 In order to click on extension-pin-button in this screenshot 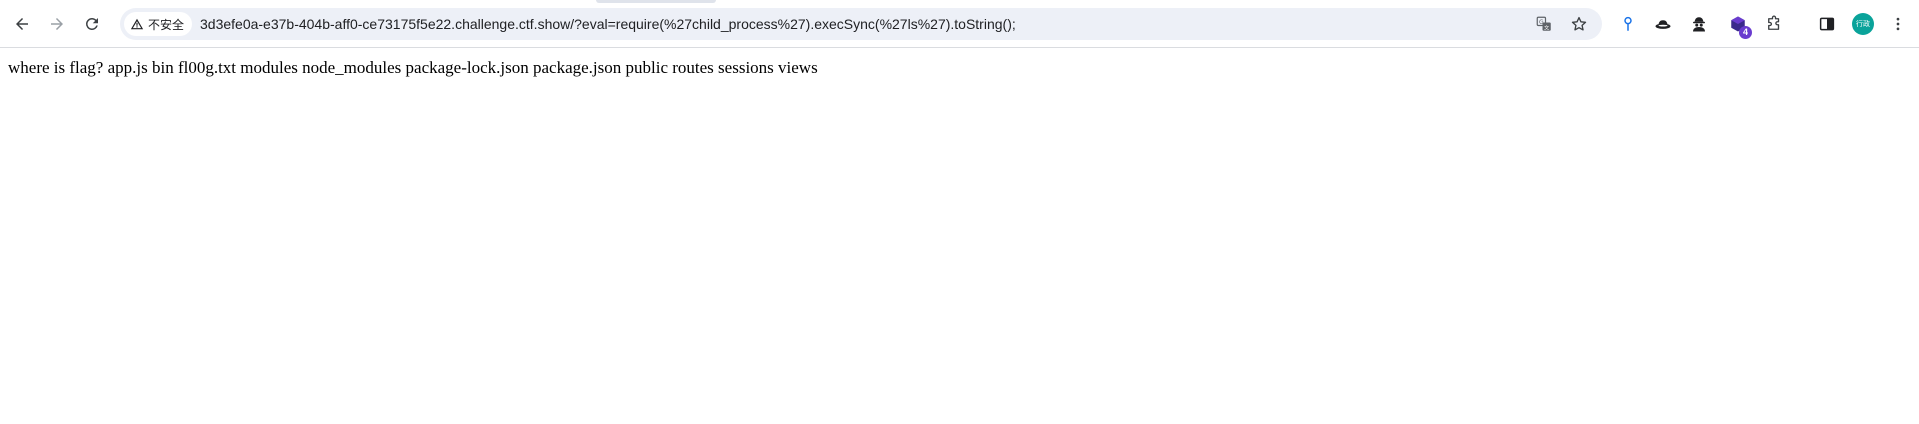, I will do `click(1628, 24)`.